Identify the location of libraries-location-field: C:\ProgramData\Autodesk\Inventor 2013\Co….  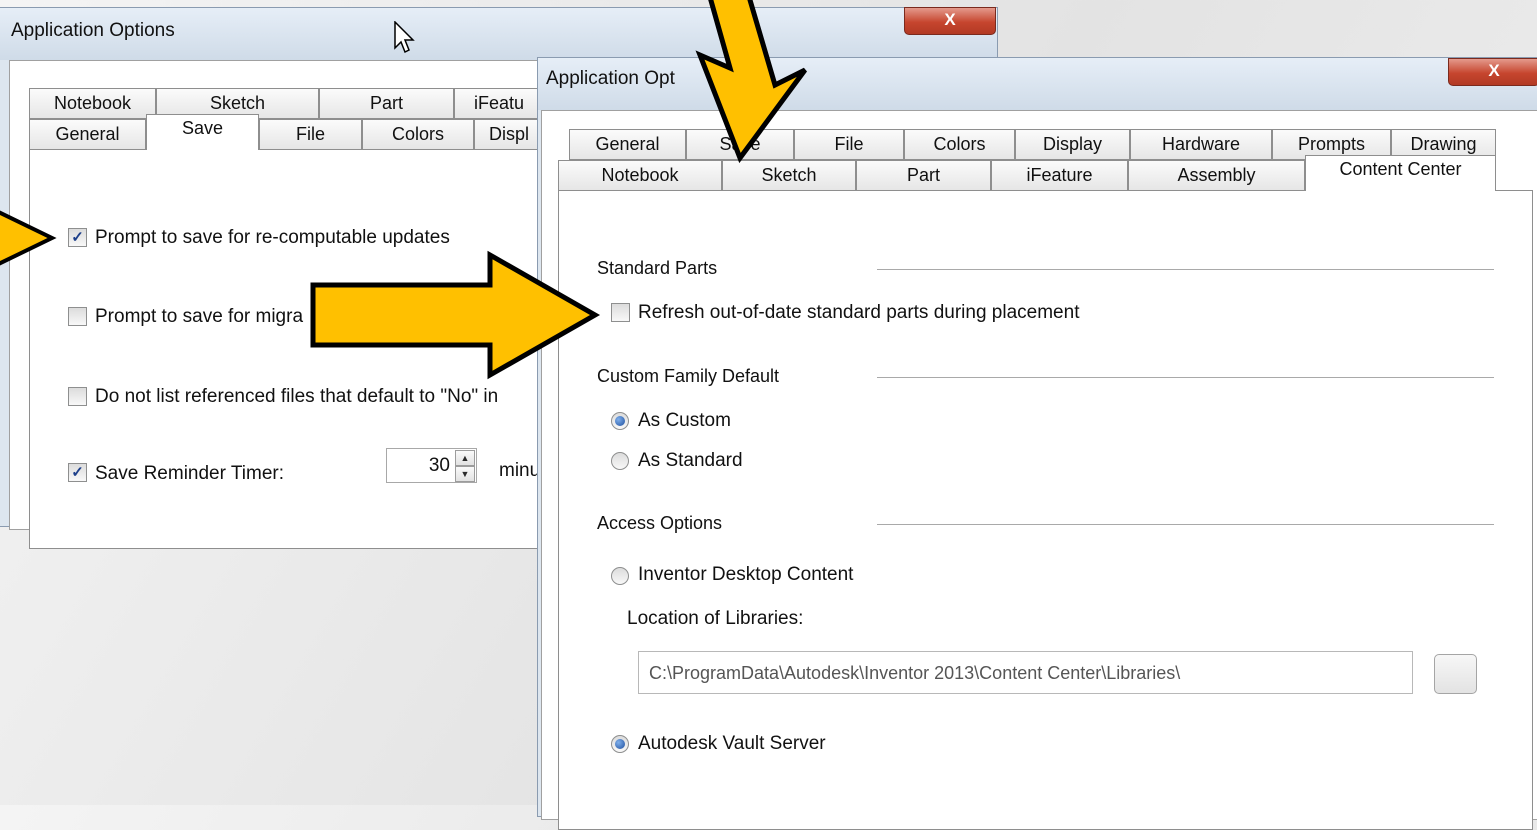
(1025, 672).